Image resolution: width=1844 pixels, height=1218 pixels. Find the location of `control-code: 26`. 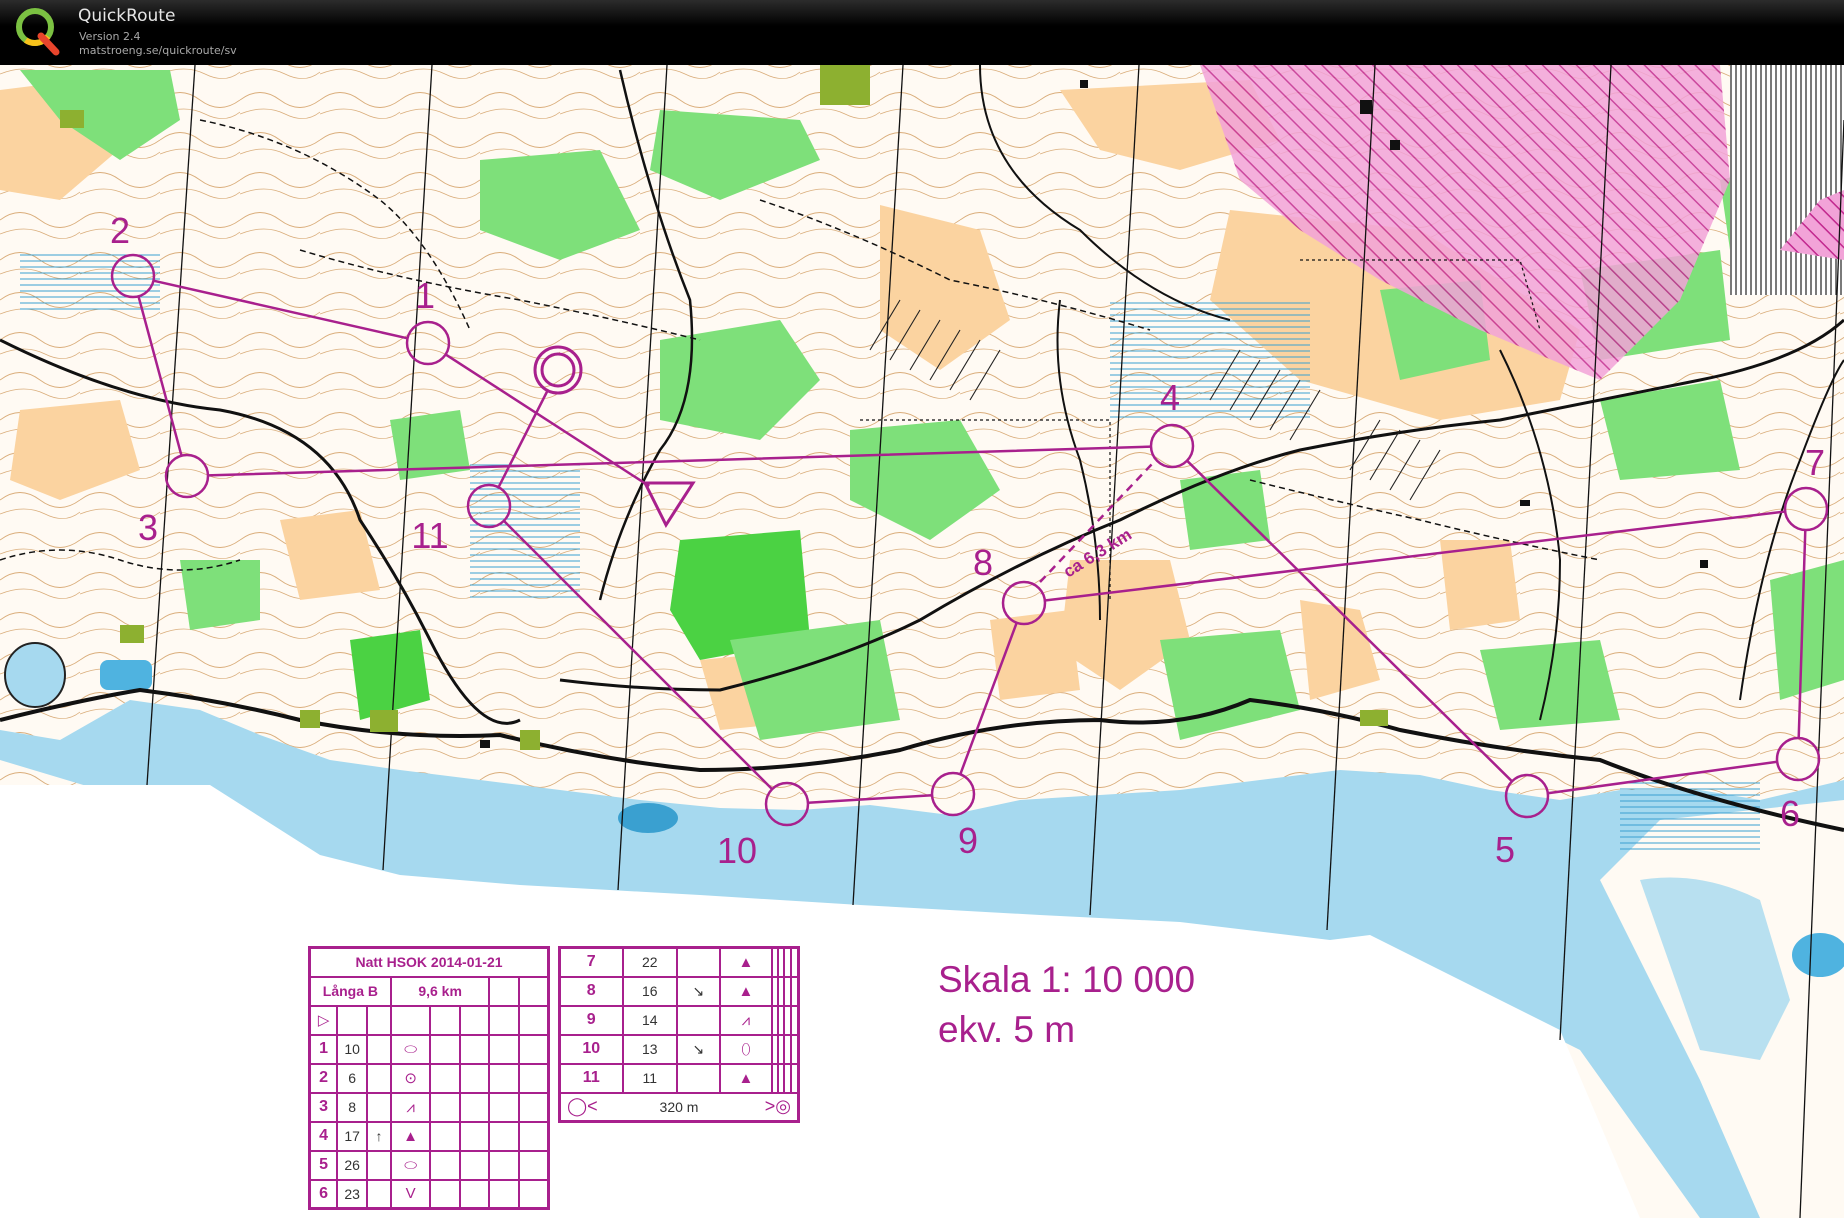

control-code: 26 is located at coordinates (352, 1165).